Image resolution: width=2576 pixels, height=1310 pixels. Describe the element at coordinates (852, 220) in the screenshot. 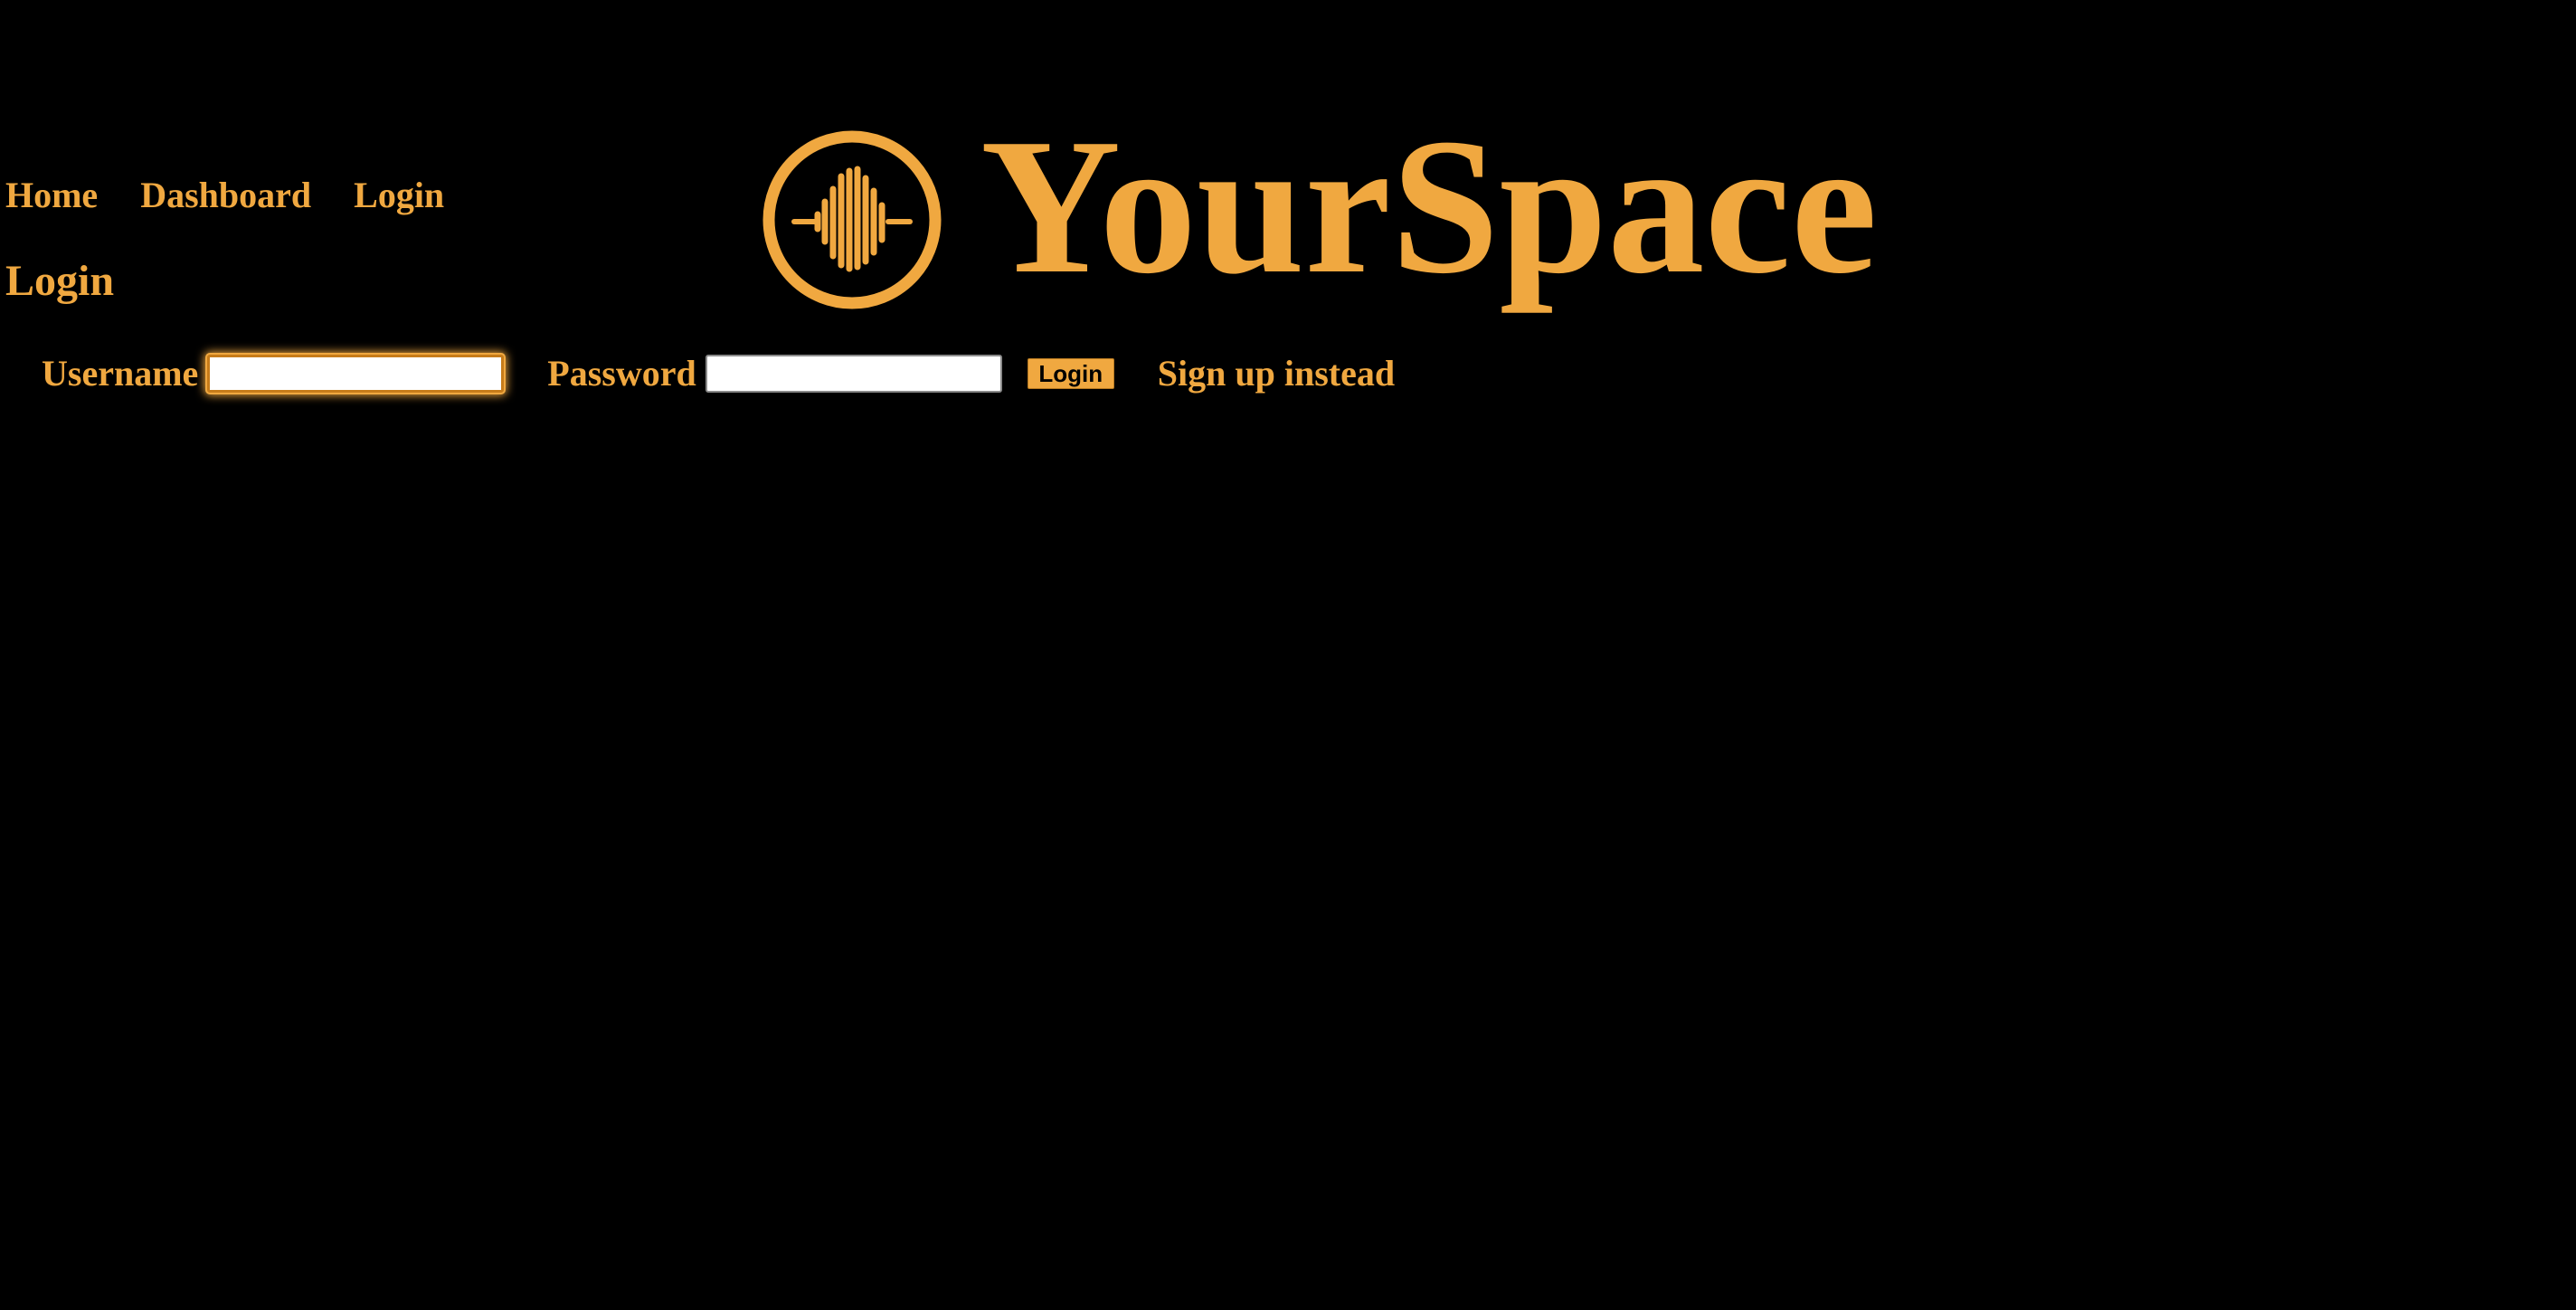

I see `sound-wave-circle-icon` at that location.